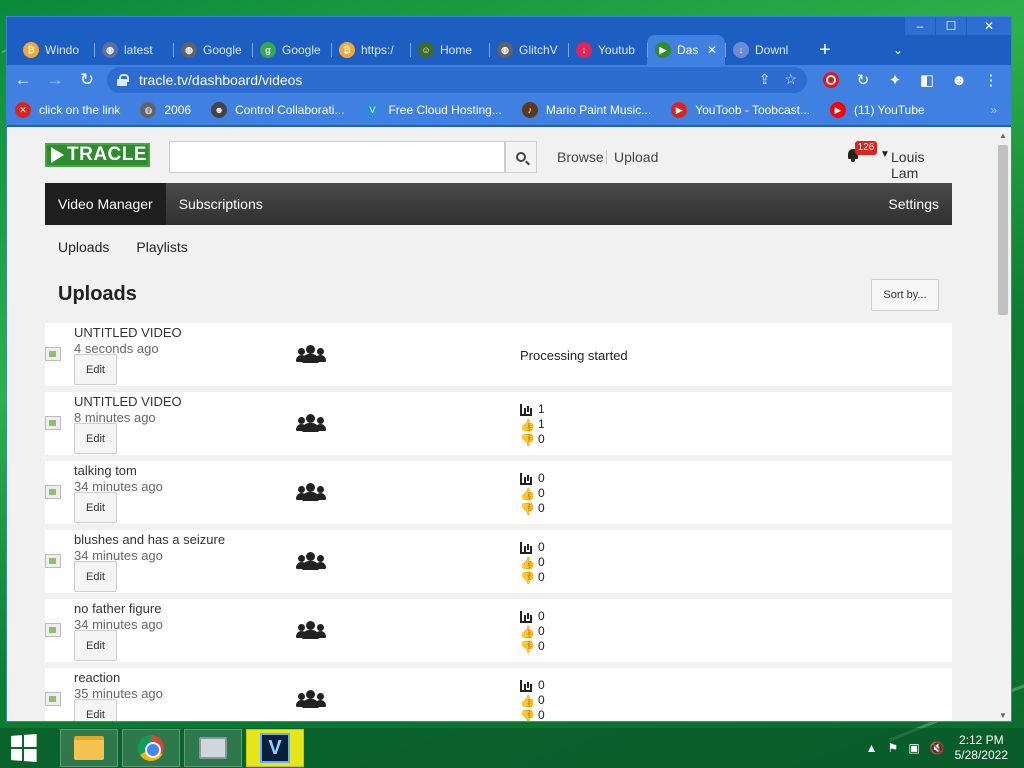 The width and height of the screenshot is (1024, 768). I want to click on bookmark-favicon-icon: ◍, so click(148, 110).